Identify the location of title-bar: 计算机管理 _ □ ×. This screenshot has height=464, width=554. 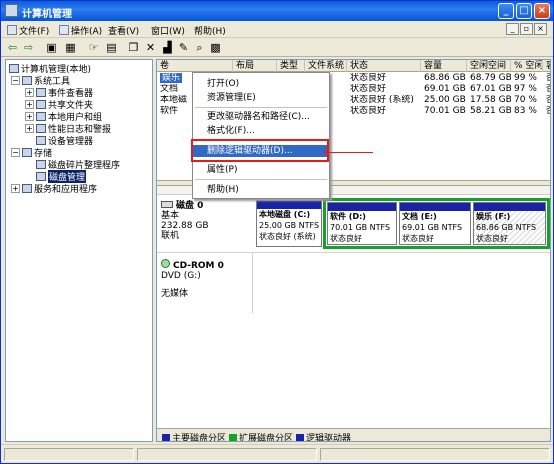
(277, 11).